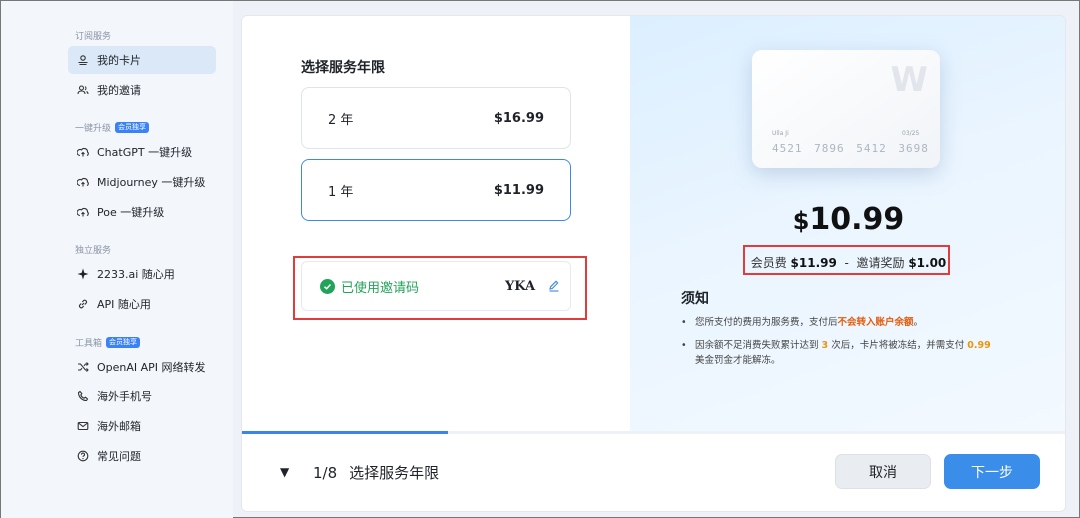 This screenshot has height=518, width=1080. Describe the element at coordinates (341, 120) in the screenshot. I see `plan-duration: 2 年` at that location.